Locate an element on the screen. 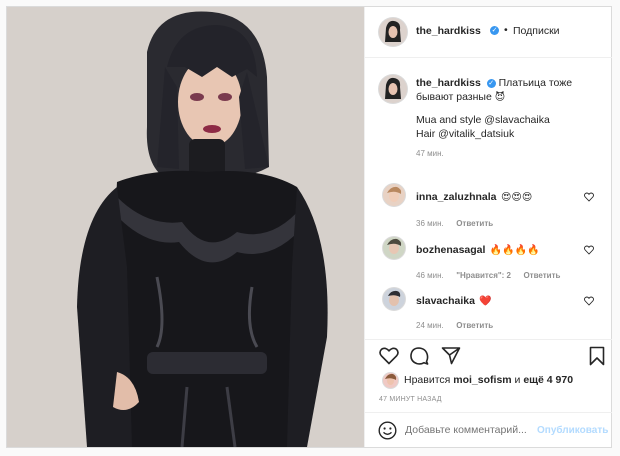 The image size is (620, 456). comment-meta: 24 мин. Ответить is located at coordinates (454, 324).